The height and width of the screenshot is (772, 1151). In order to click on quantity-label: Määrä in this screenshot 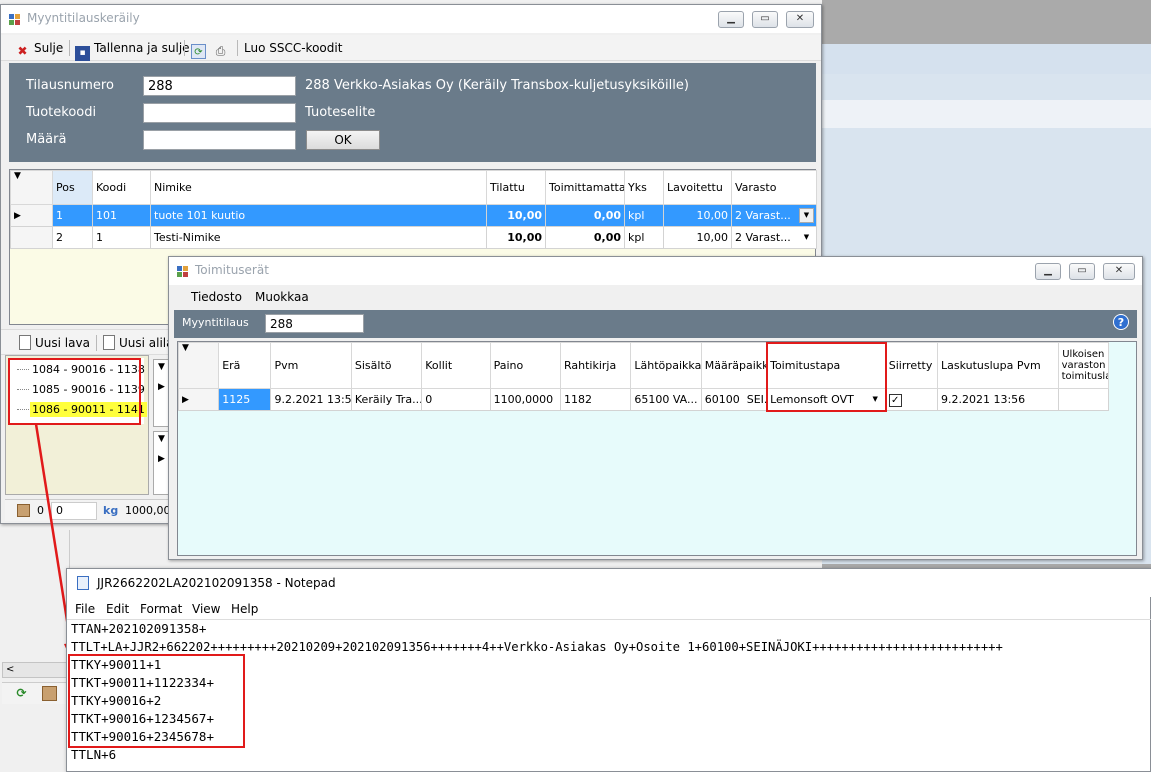, I will do `click(46, 139)`.